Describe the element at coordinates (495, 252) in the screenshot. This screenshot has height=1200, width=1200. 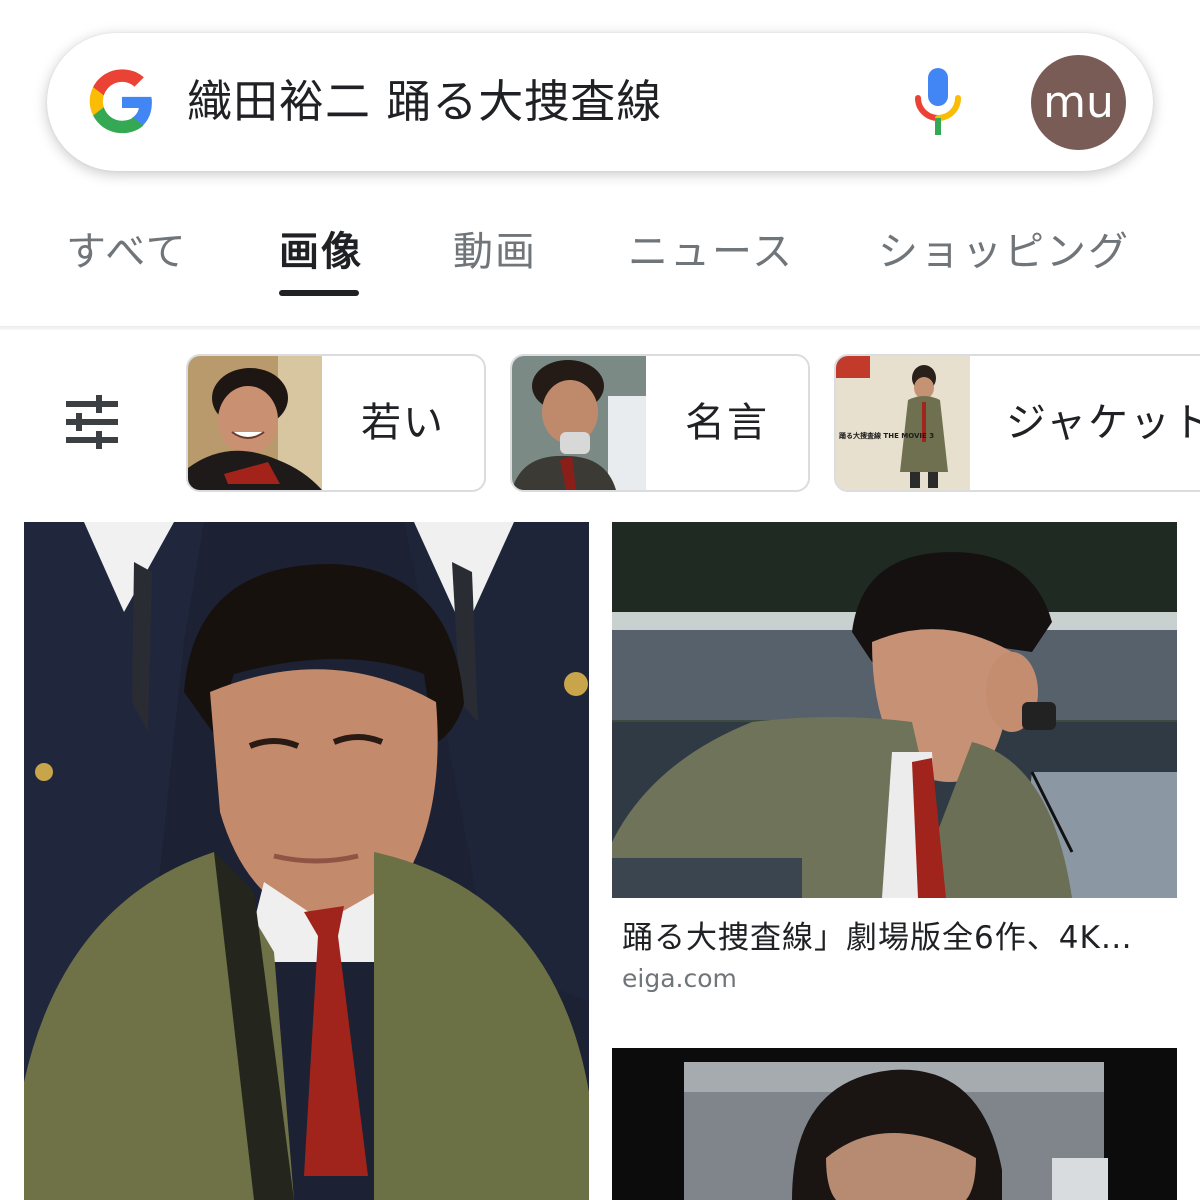
I see `tab-videos: 動画` at that location.